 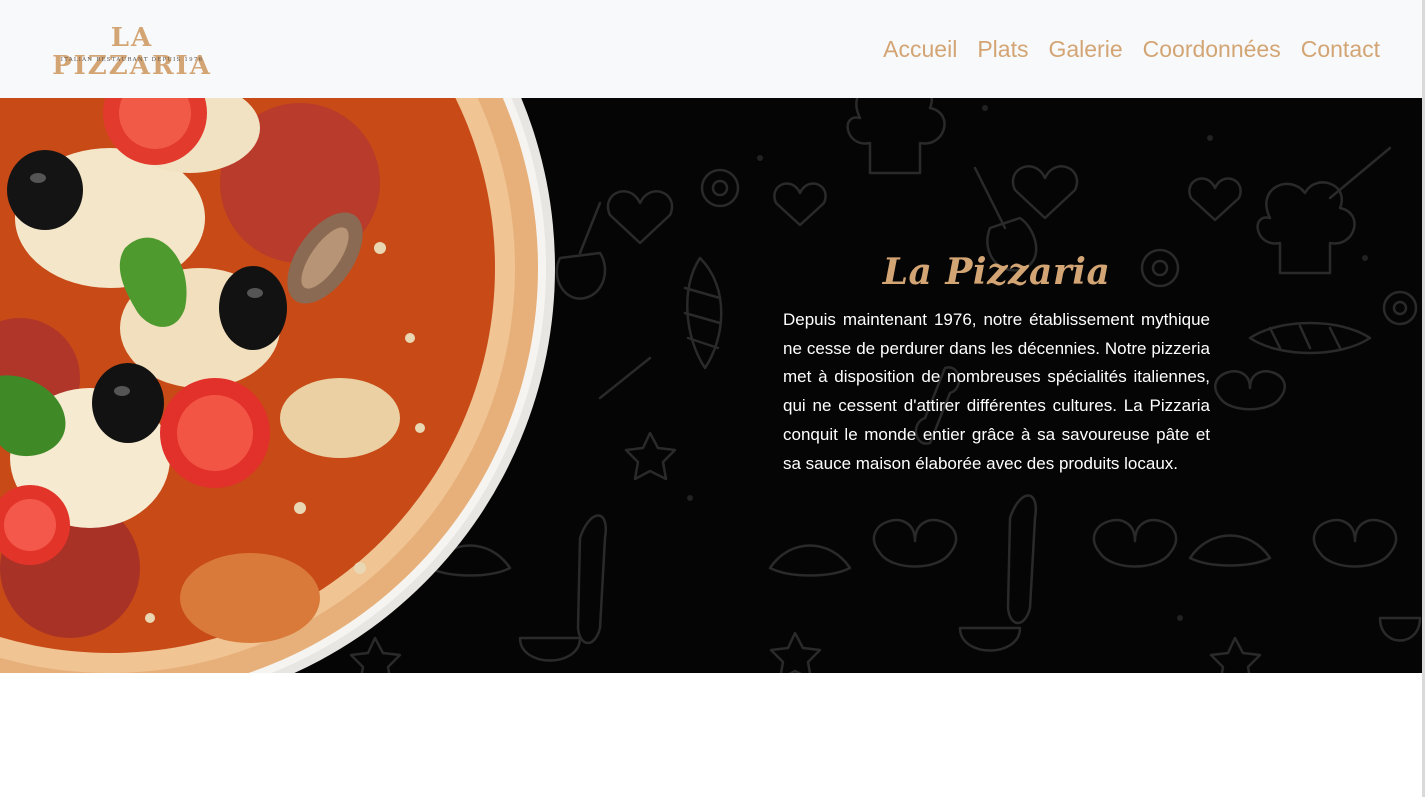 What do you see at coordinates (132, 60) in the screenshot?
I see `logo-tagline: ITALIAN RESTAURANT DEPUIS 1976` at bounding box center [132, 60].